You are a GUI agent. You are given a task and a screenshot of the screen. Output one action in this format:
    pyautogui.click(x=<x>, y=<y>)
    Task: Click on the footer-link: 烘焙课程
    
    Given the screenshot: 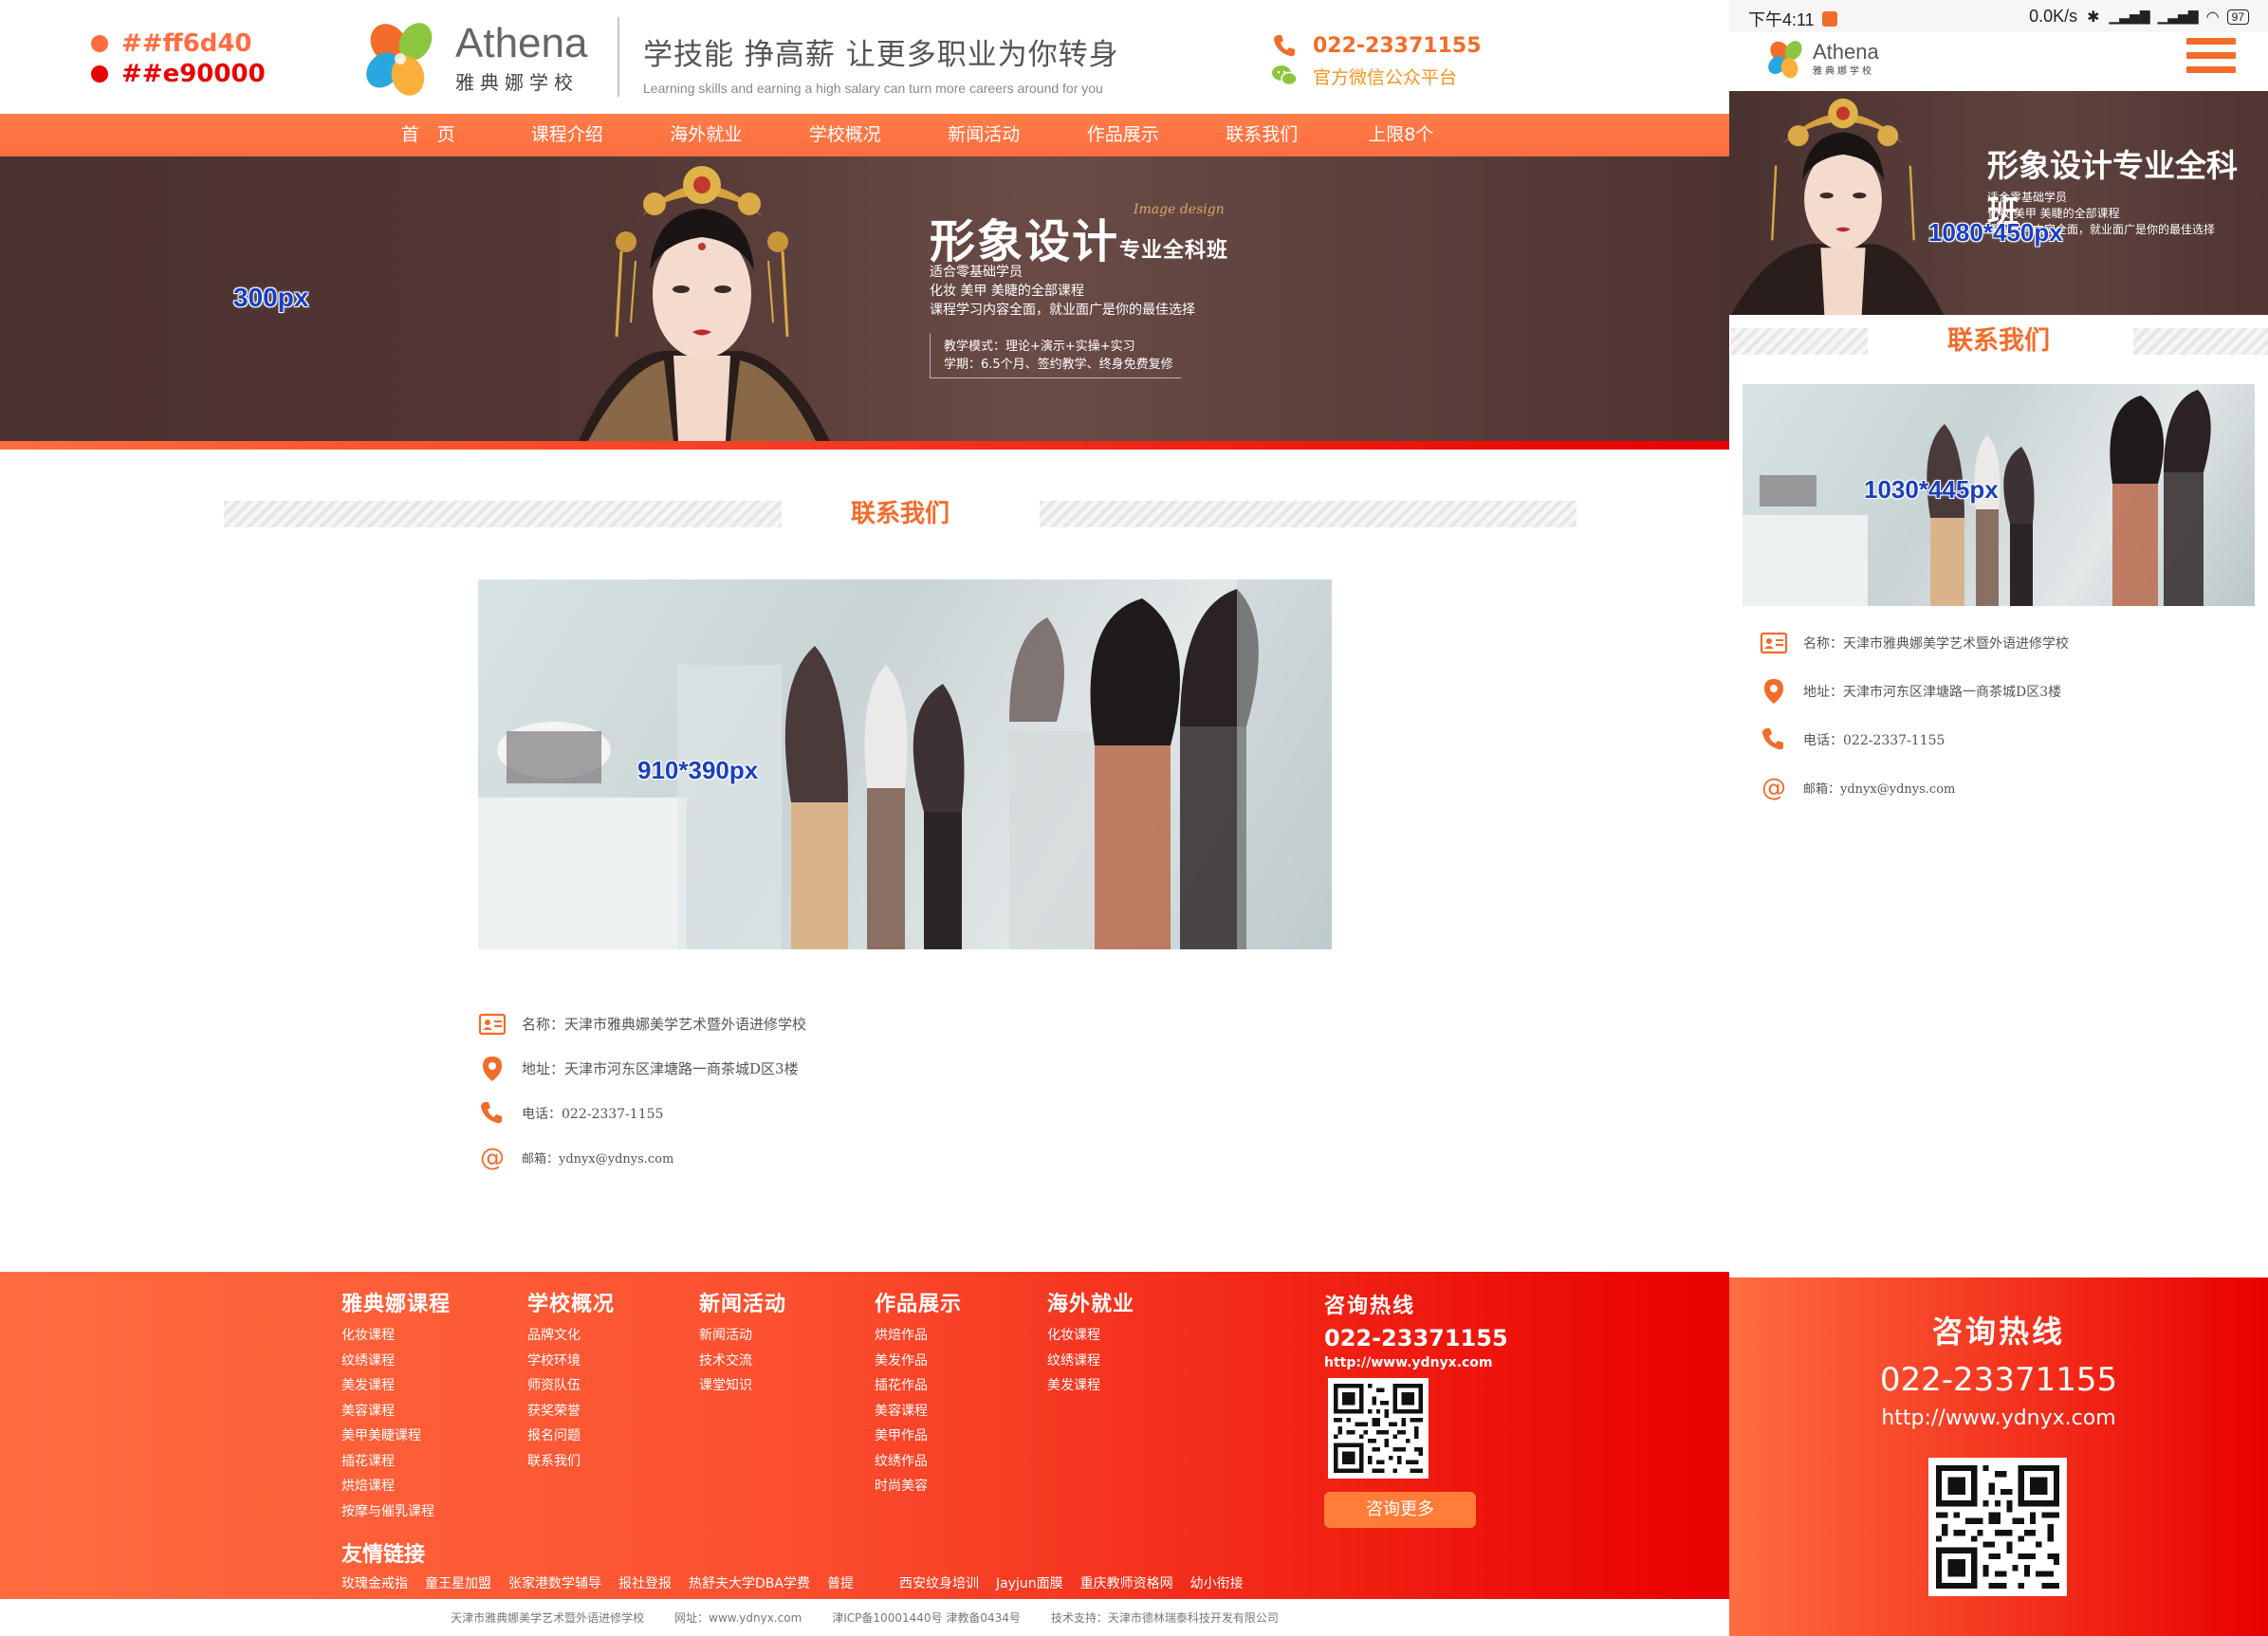 What is the action you would take?
    pyautogui.click(x=396, y=1486)
    